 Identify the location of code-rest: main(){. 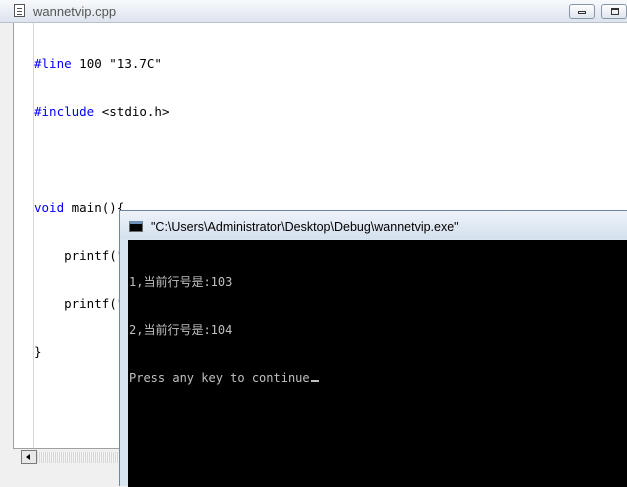
(94, 207).